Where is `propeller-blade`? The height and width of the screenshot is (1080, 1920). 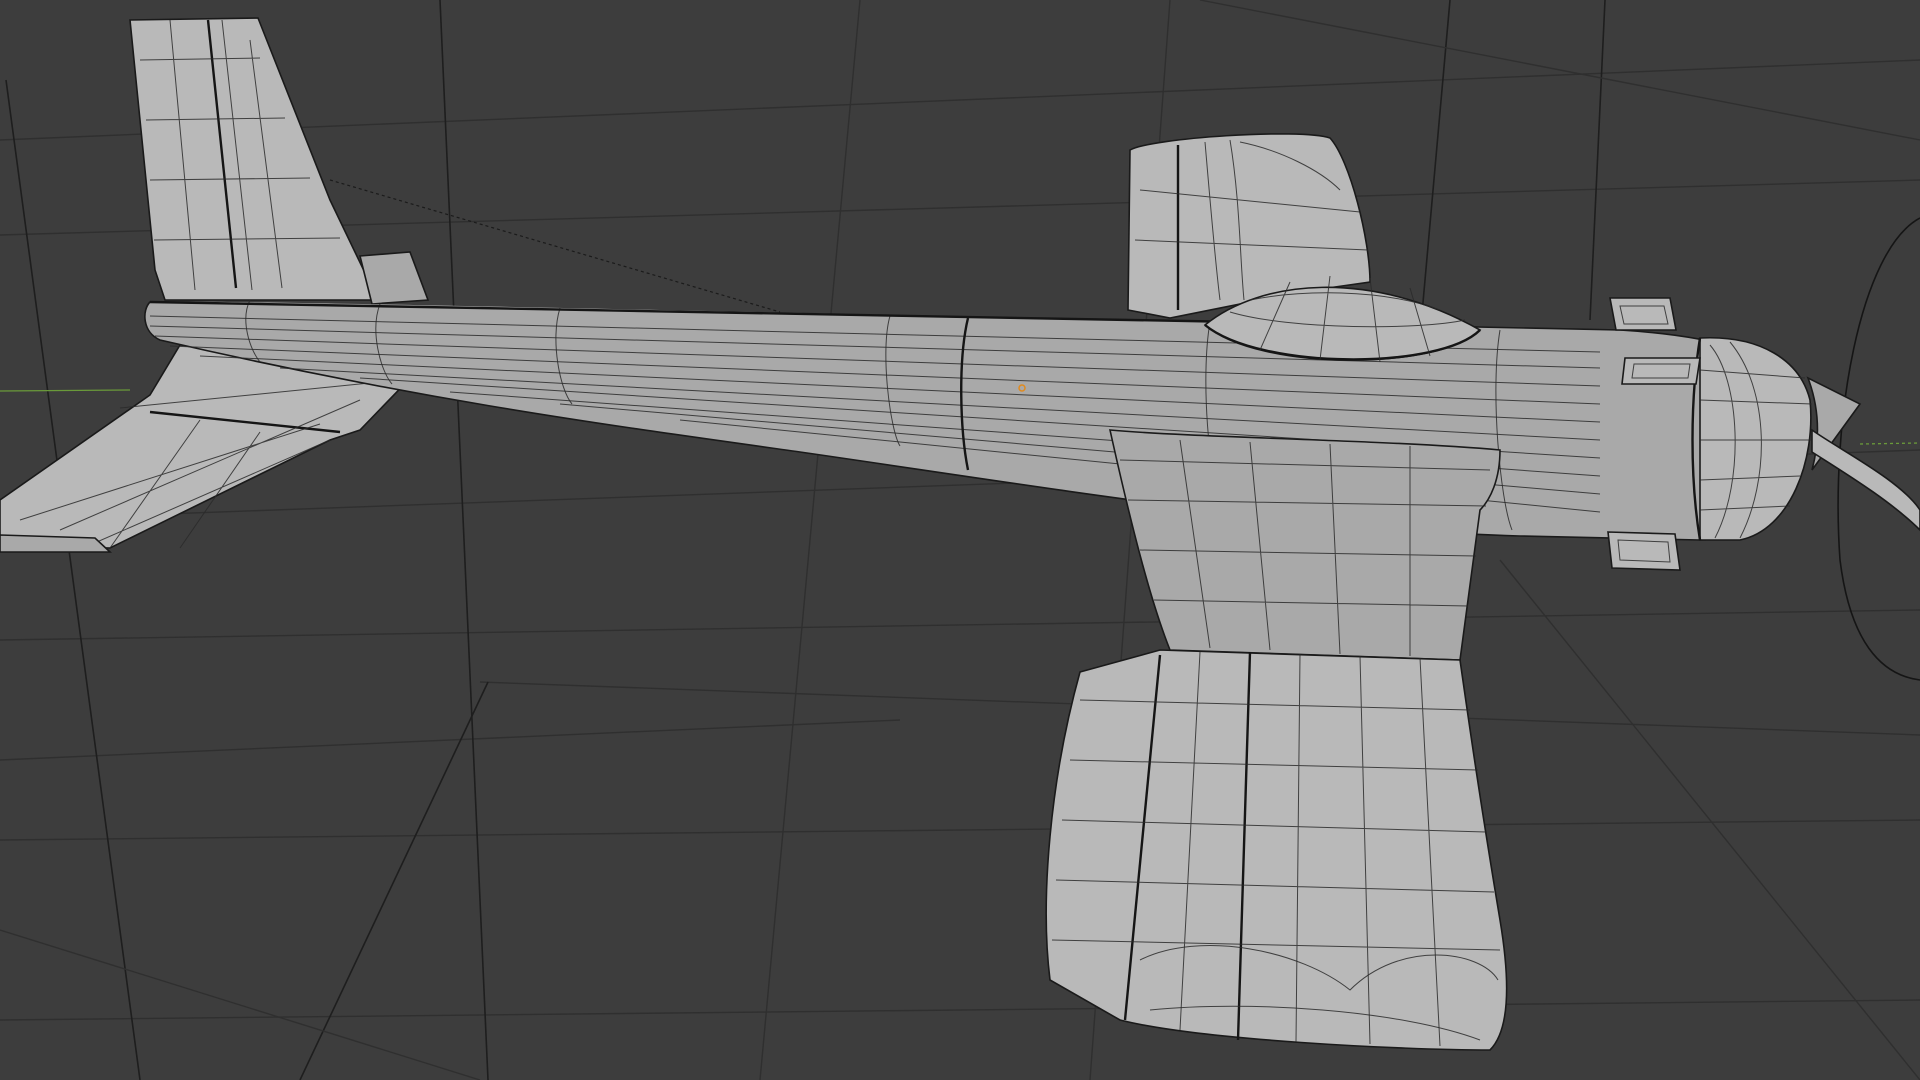 propeller-blade is located at coordinates (1865, 480).